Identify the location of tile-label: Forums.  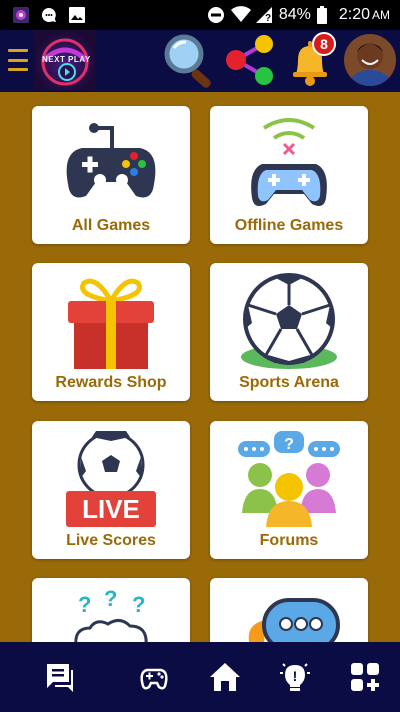
(289, 540).